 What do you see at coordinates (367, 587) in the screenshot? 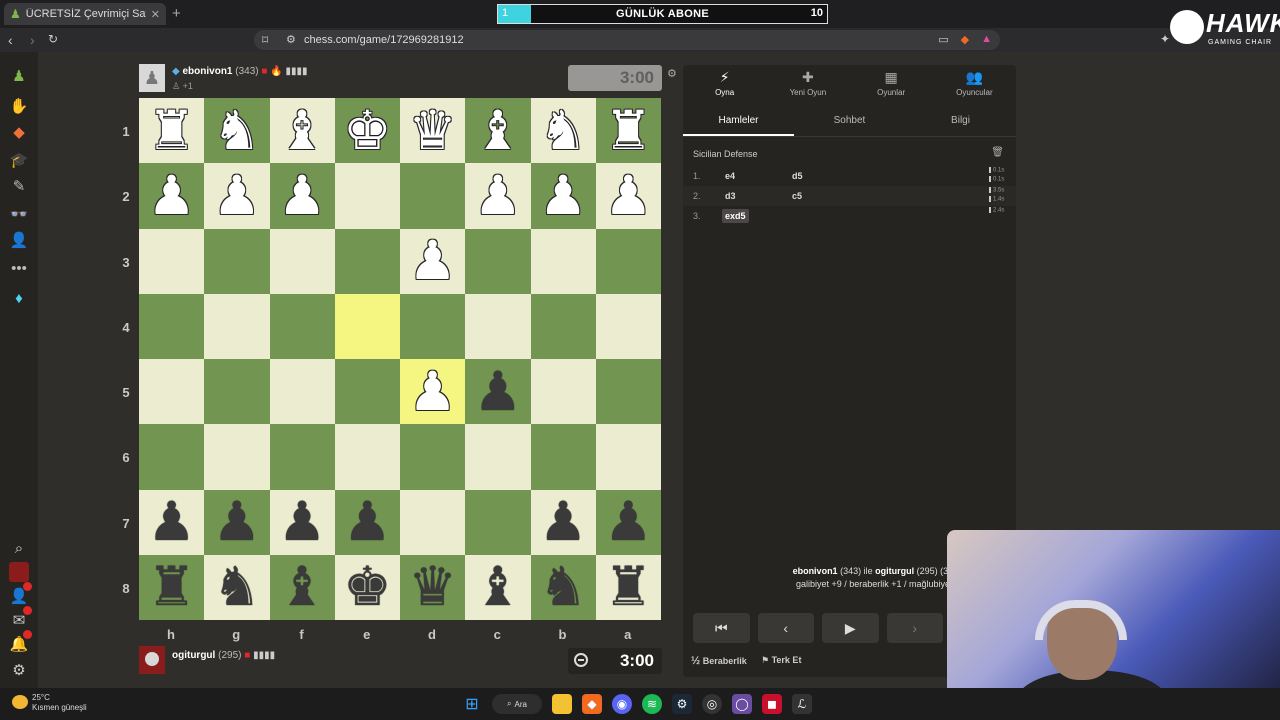
I see `chess-piece: ♚` at bounding box center [367, 587].